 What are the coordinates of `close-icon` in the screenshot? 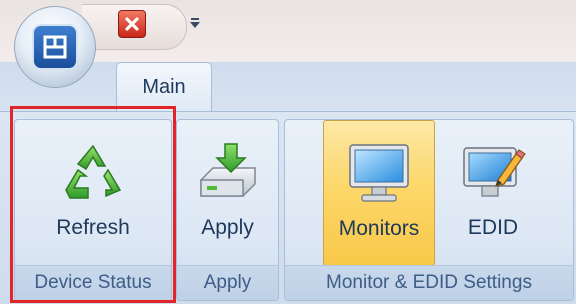 It's located at (132, 24).